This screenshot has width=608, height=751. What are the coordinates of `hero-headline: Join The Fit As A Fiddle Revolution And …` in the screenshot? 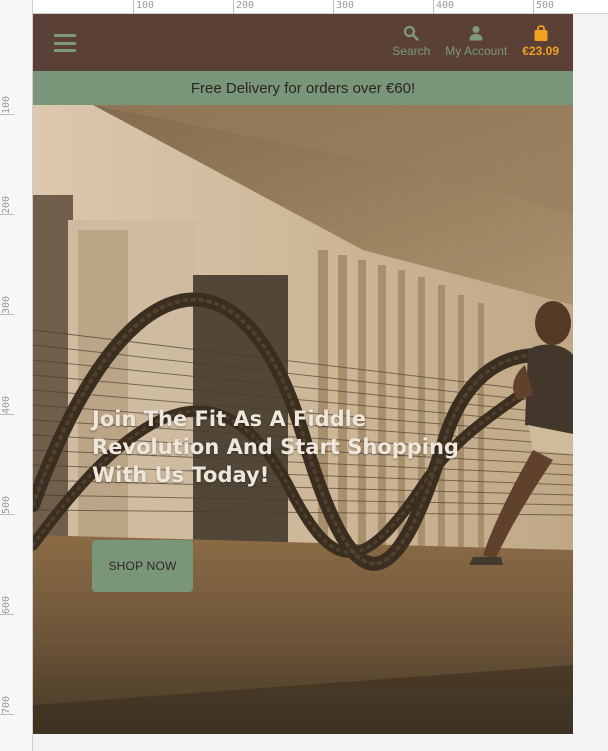 It's located at (275, 447).